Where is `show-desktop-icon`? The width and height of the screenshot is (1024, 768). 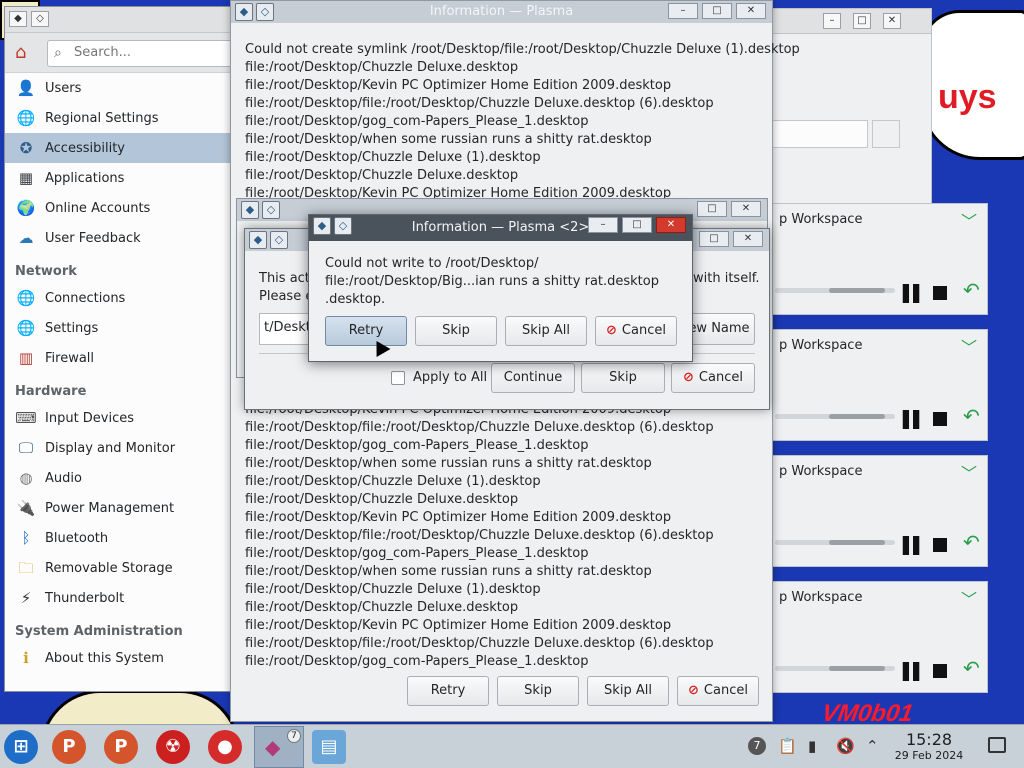
show-desktop-icon is located at coordinates (997, 745).